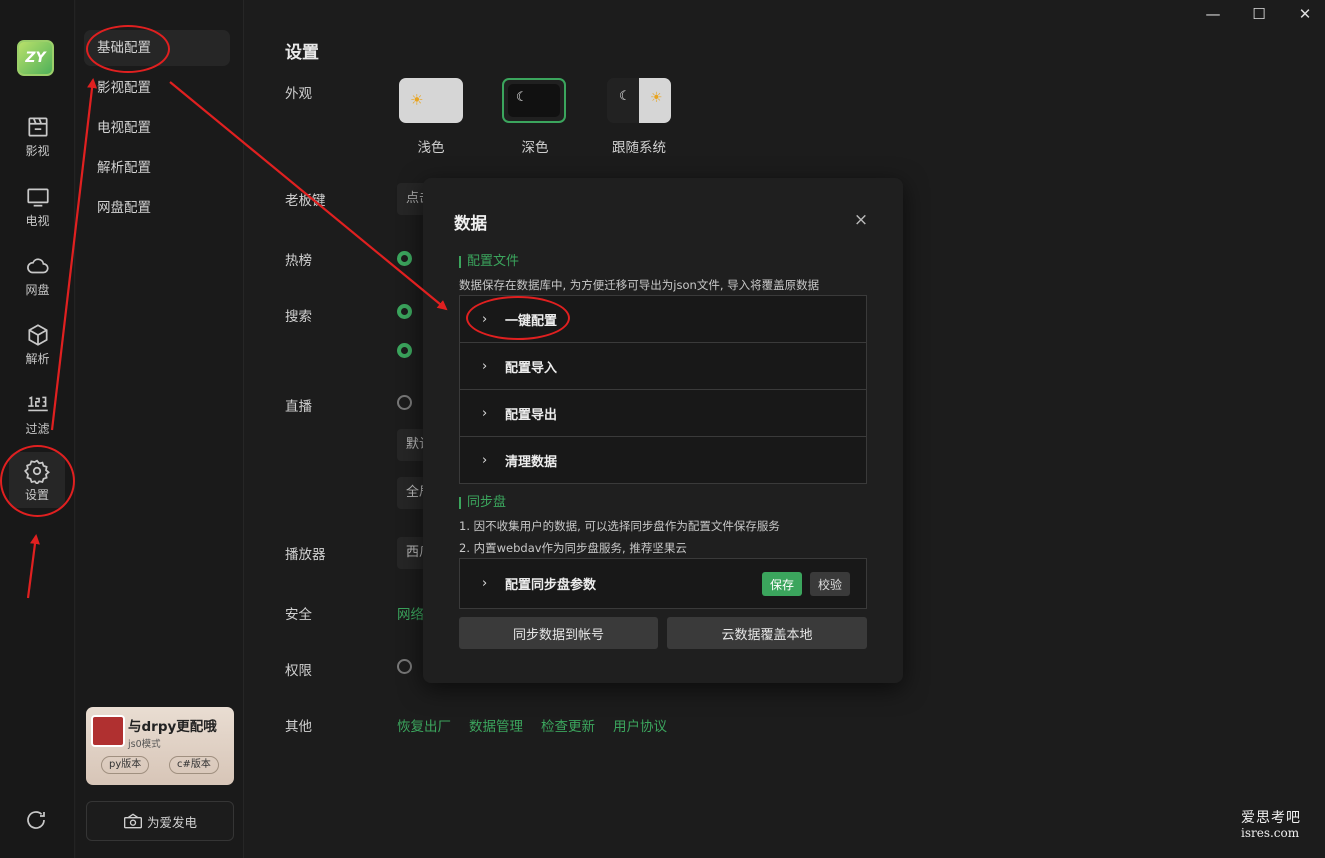  Describe the element at coordinates (496, 725) in the screenshot. I see `data-manage-link: 数据管理` at that location.